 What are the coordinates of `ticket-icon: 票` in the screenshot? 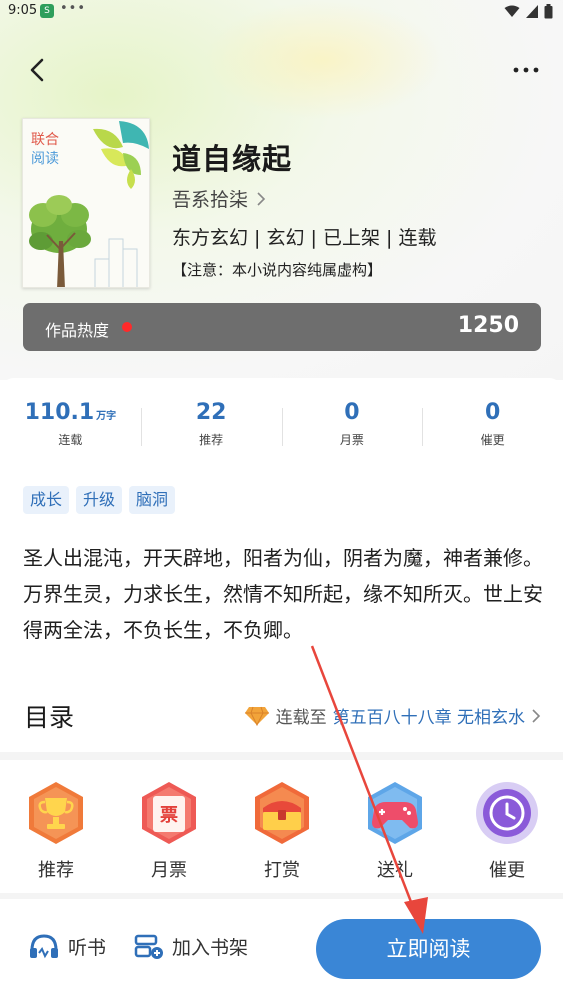 It's located at (169, 813).